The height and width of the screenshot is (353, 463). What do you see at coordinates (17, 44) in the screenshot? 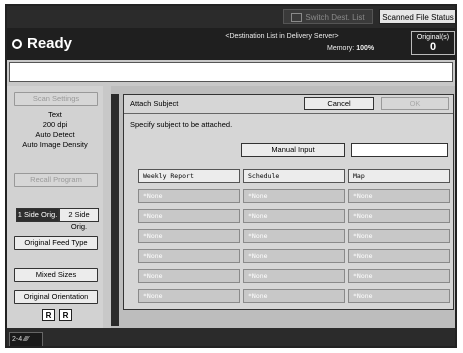
I see `ready-icon` at bounding box center [17, 44].